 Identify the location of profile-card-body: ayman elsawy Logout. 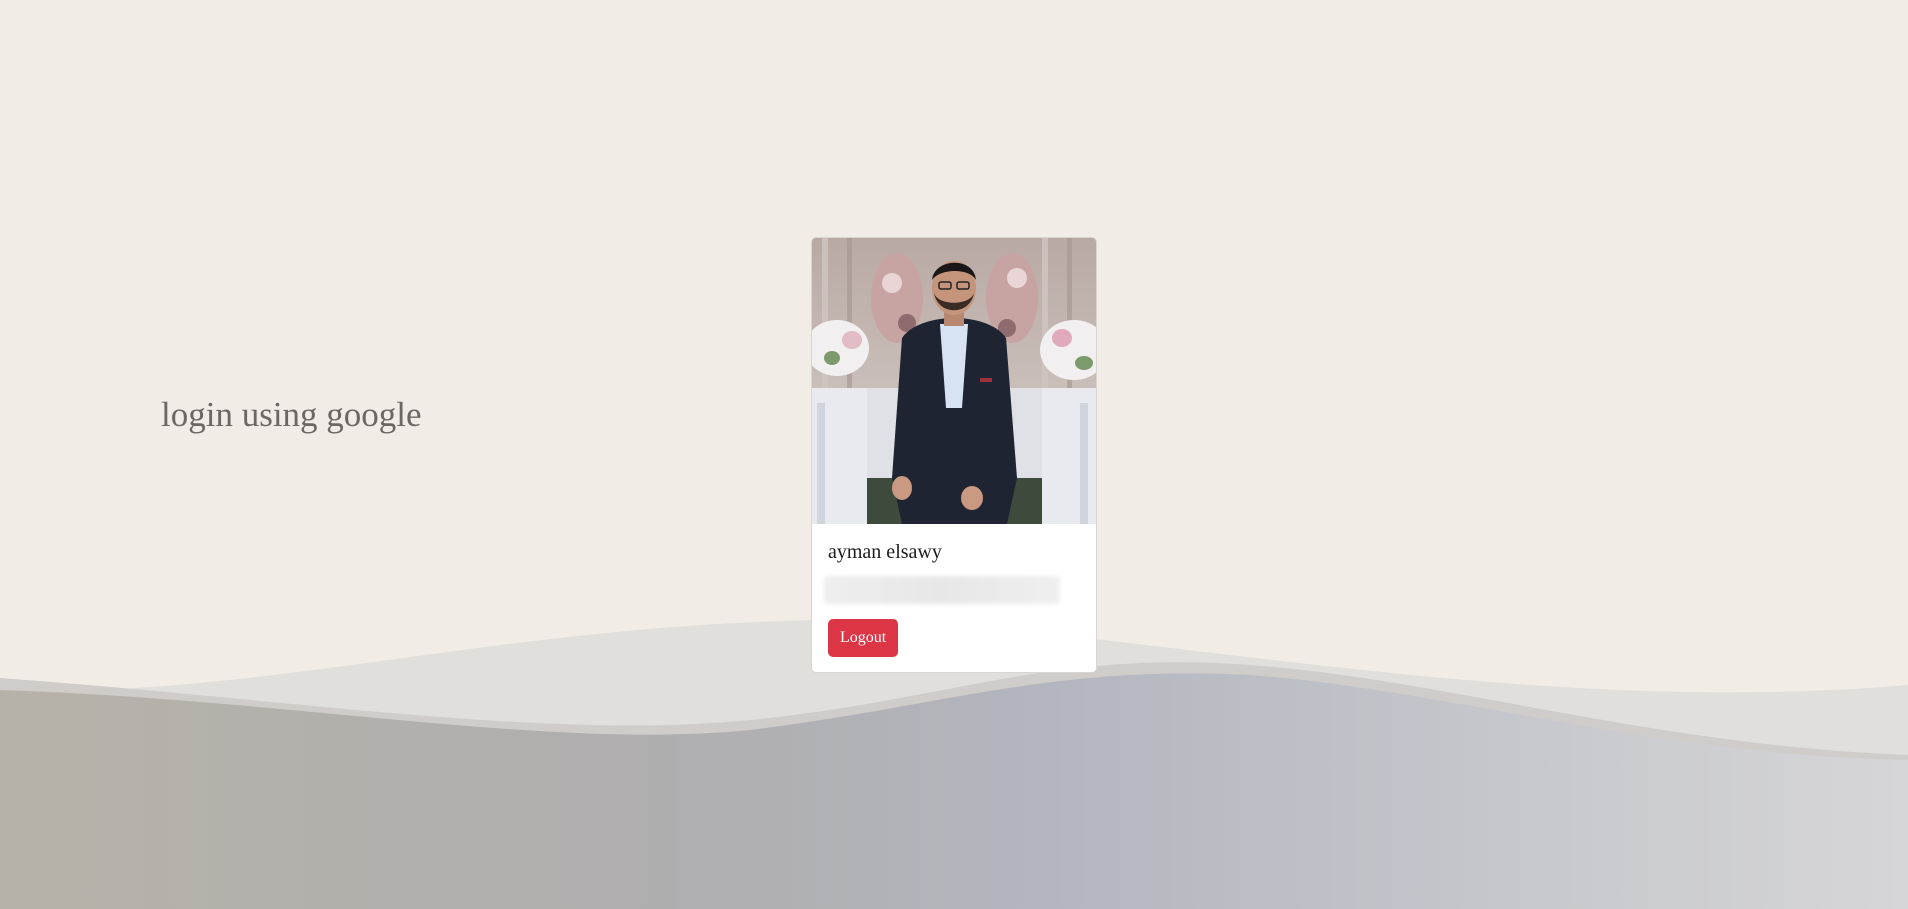
(954, 590).